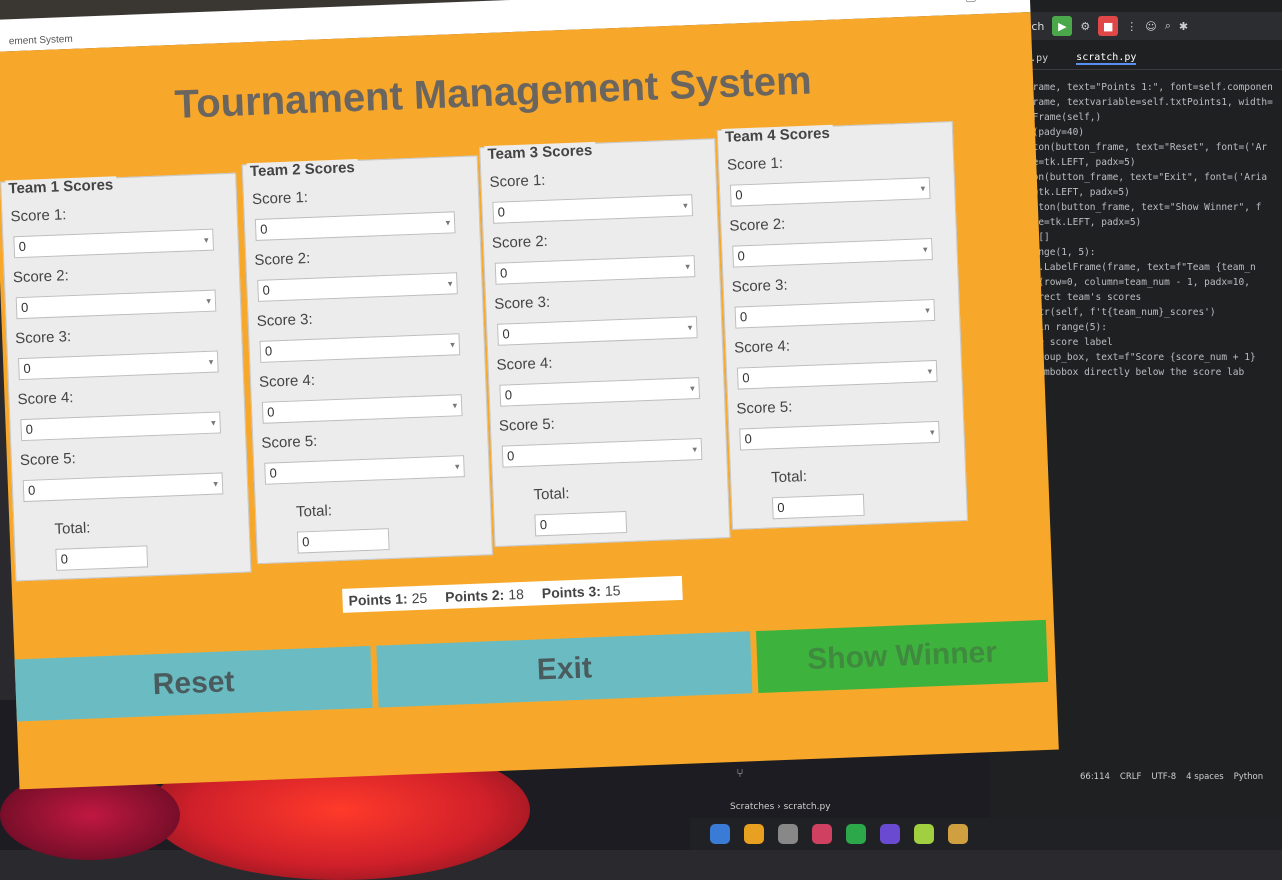 This screenshot has width=1282, height=880. What do you see at coordinates (364, 470) in the screenshot?
I see `team-2-score-5-combobox: 0 ▾` at bounding box center [364, 470].